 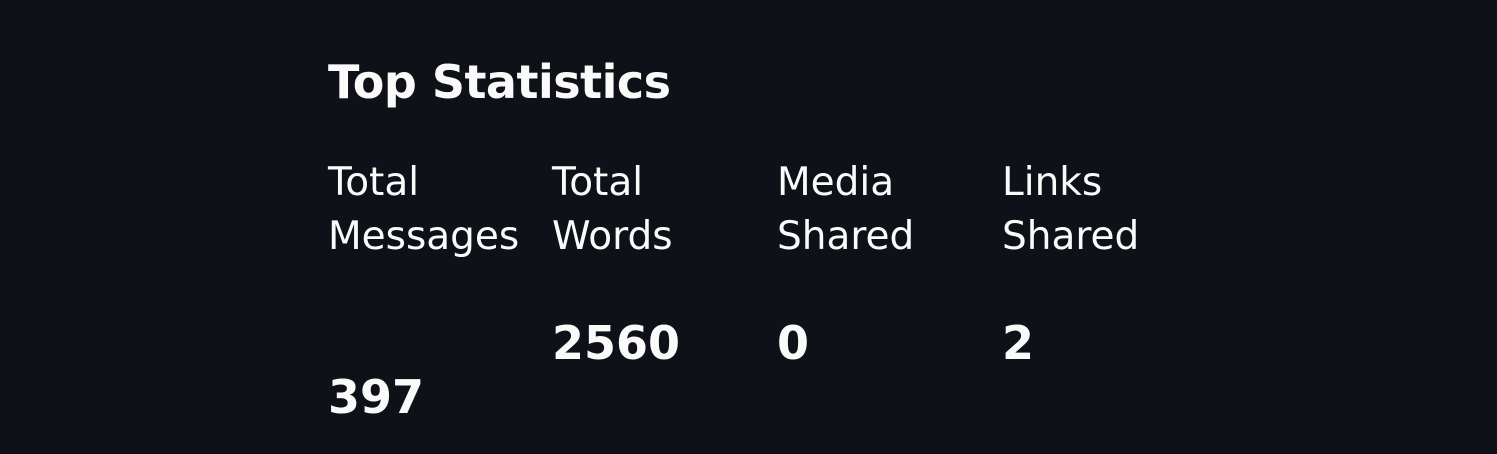 What do you see at coordinates (884, 263) in the screenshot?
I see `stat-media-shared: Media Shared 0` at bounding box center [884, 263].